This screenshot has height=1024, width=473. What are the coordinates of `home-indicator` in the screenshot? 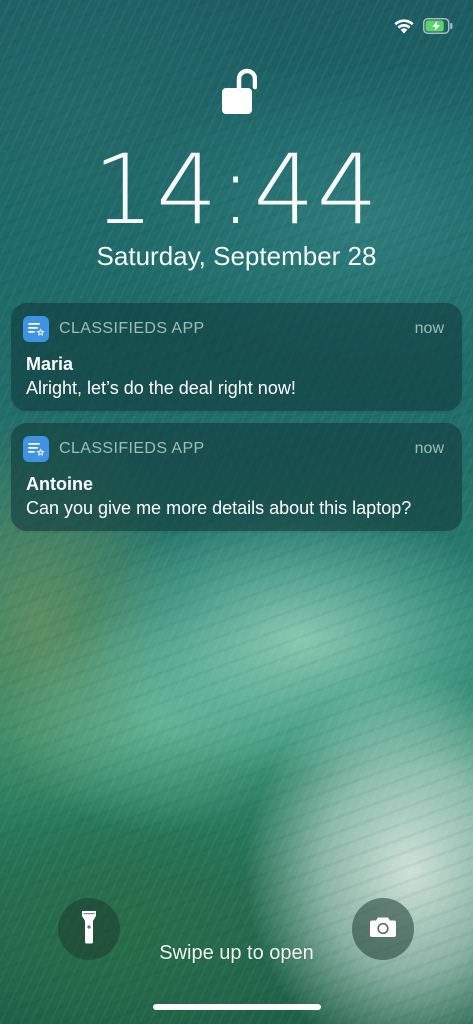 It's located at (237, 1007).